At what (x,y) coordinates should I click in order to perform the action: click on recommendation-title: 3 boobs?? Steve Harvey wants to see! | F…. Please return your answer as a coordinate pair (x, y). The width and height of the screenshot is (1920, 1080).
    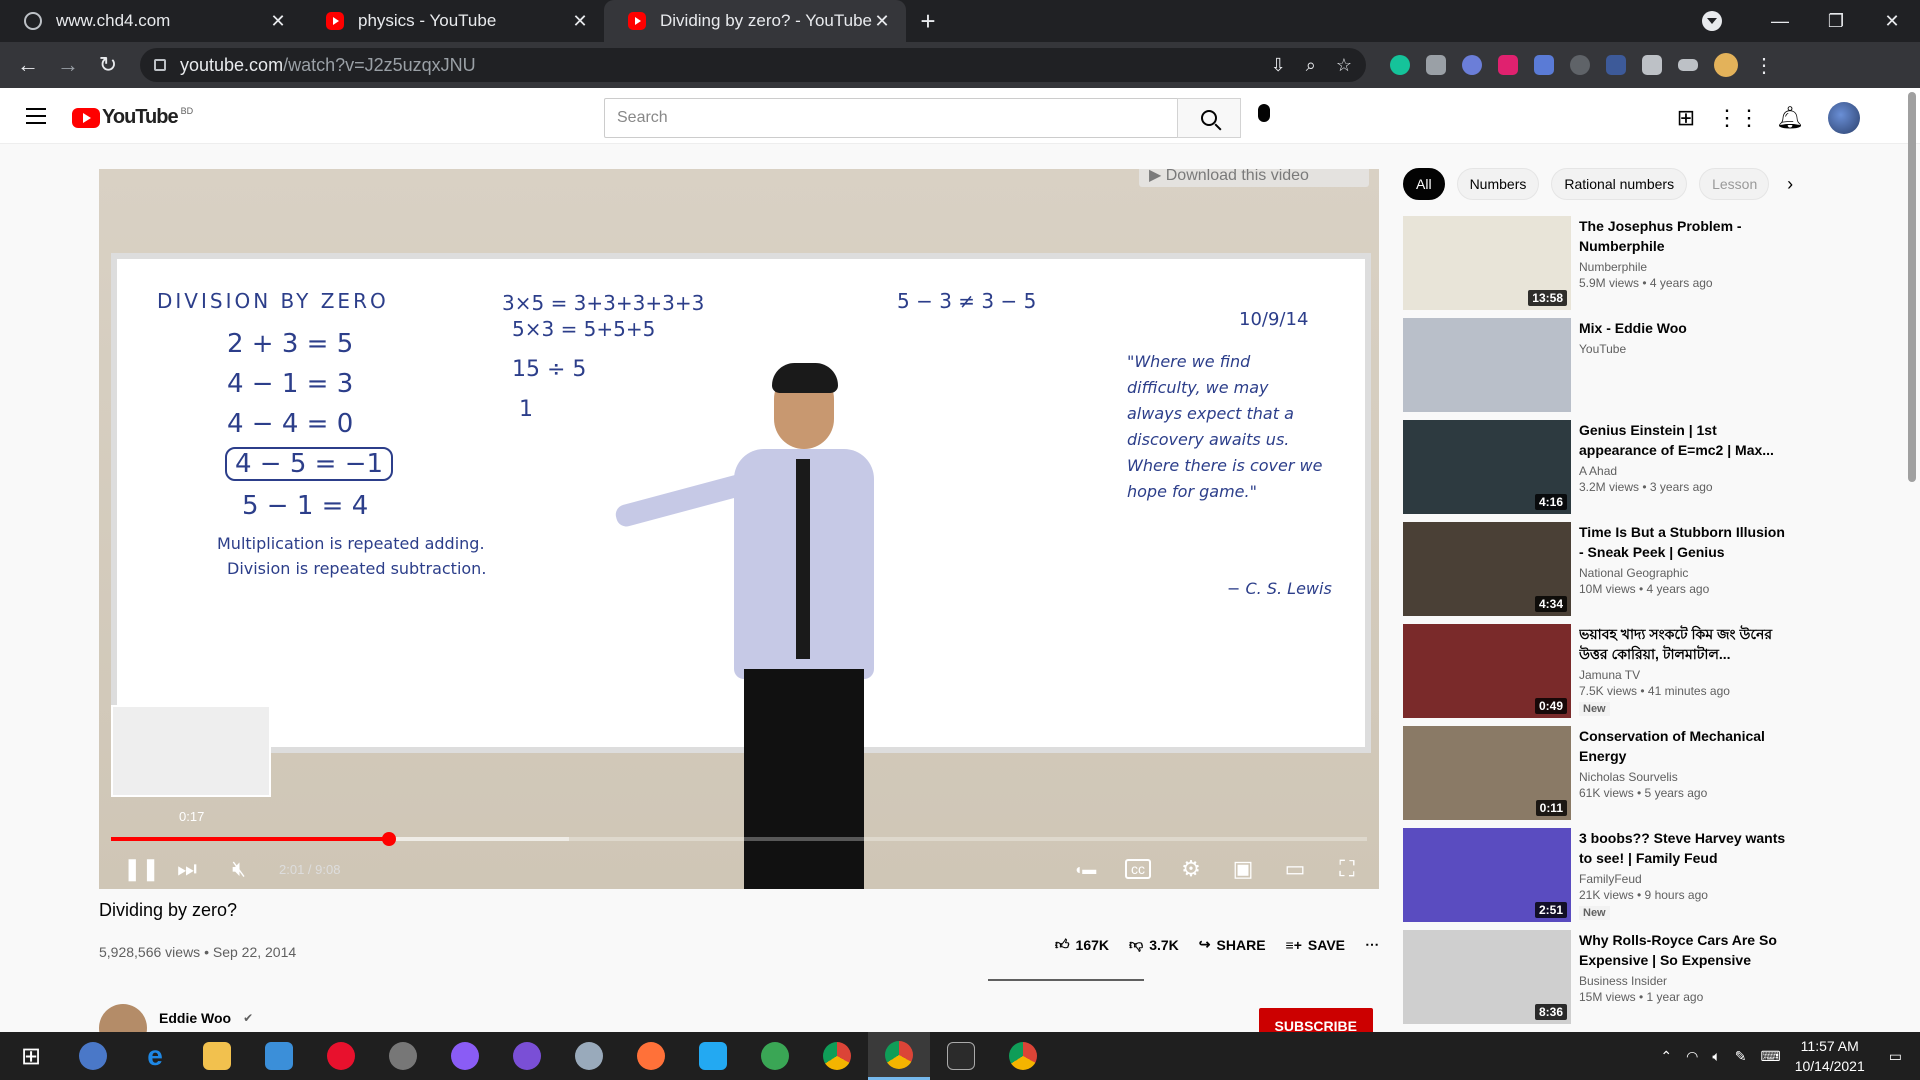
    Looking at the image, I should click on (1684, 848).